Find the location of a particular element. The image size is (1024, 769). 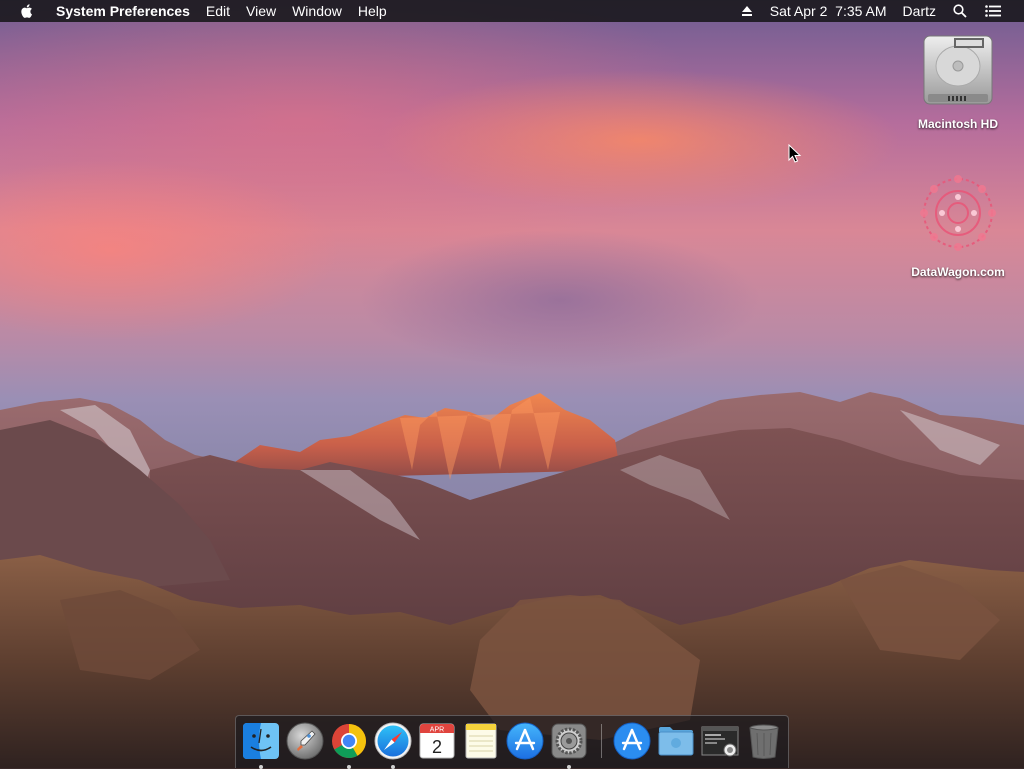

dock-app-safari is located at coordinates (393, 745).